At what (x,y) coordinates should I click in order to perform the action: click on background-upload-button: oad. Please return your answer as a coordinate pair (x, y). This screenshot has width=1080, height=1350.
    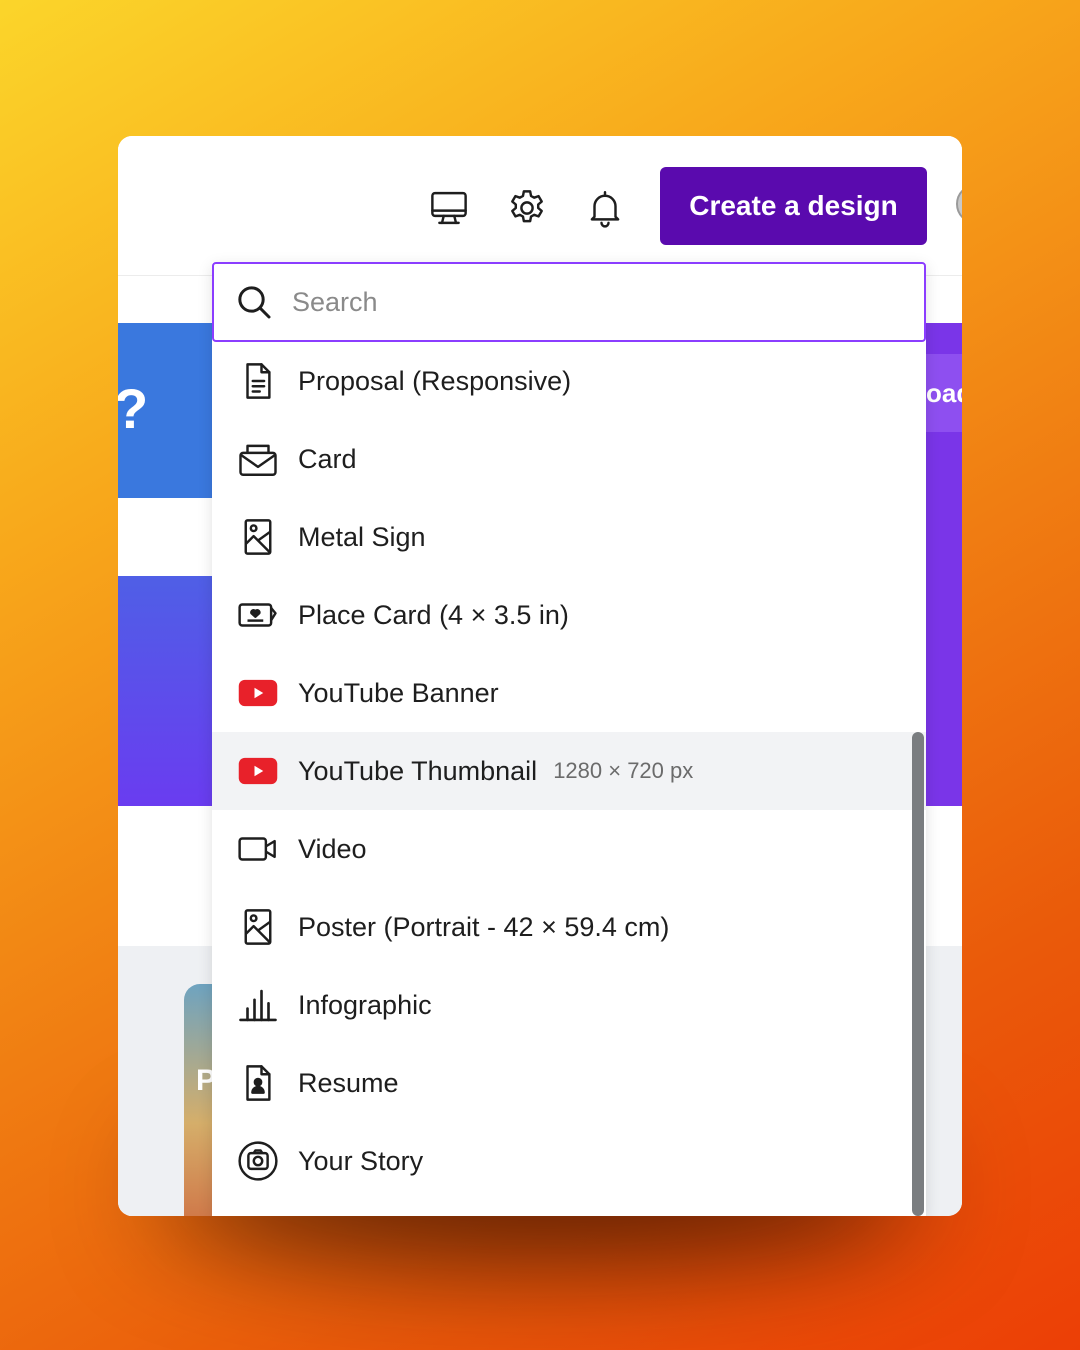
    Looking at the image, I should click on (944, 393).